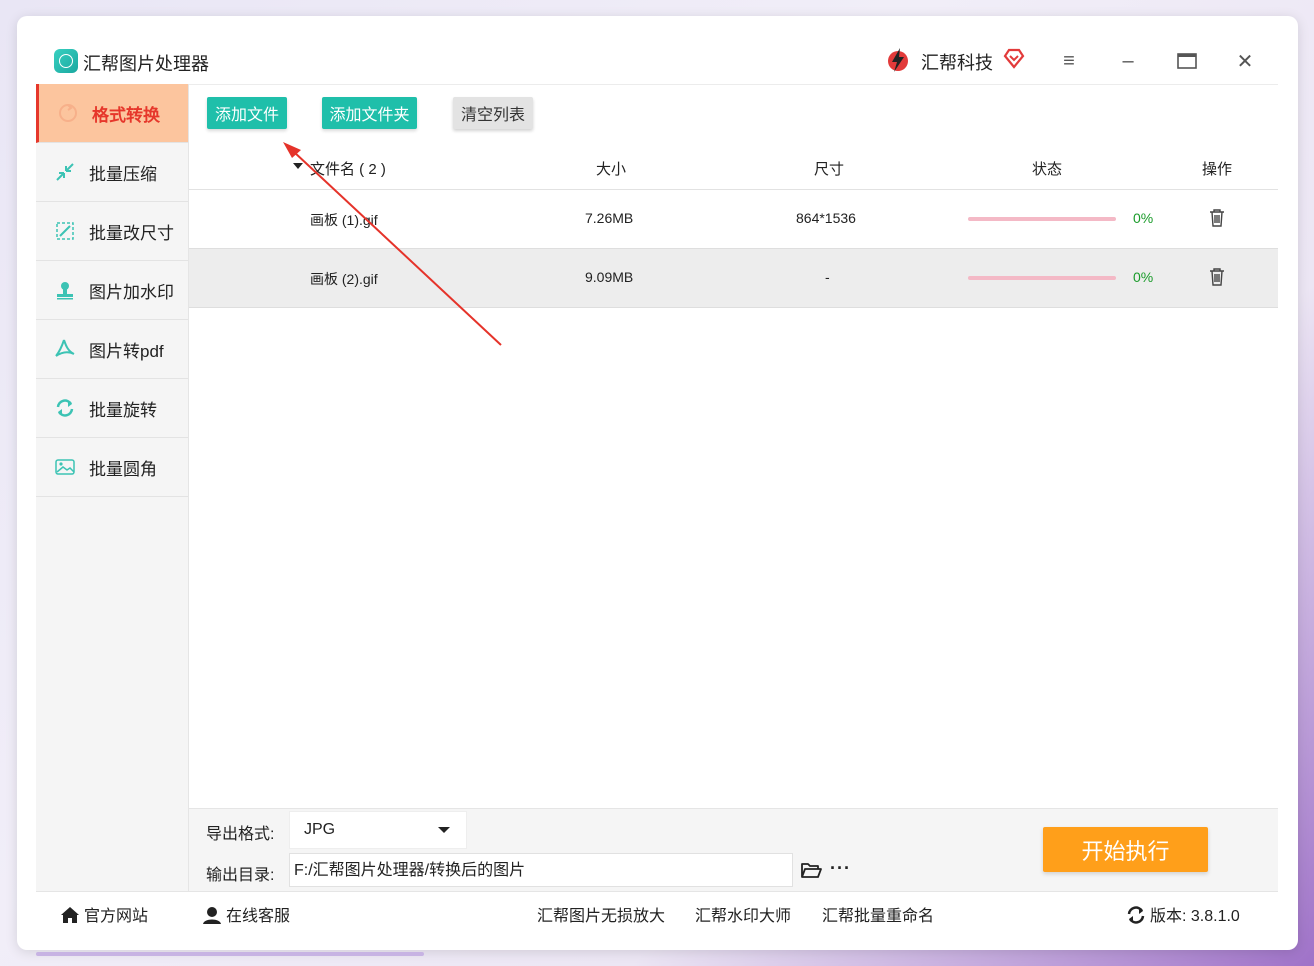 The width and height of the screenshot is (1314, 966). I want to click on app-logo-icon, so click(66, 61).